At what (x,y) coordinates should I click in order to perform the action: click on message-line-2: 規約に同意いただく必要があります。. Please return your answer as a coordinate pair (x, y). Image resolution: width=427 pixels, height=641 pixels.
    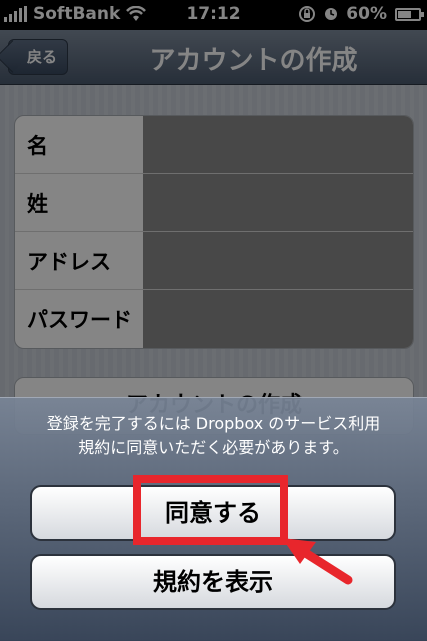
    Looking at the image, I should click on (213, 447).